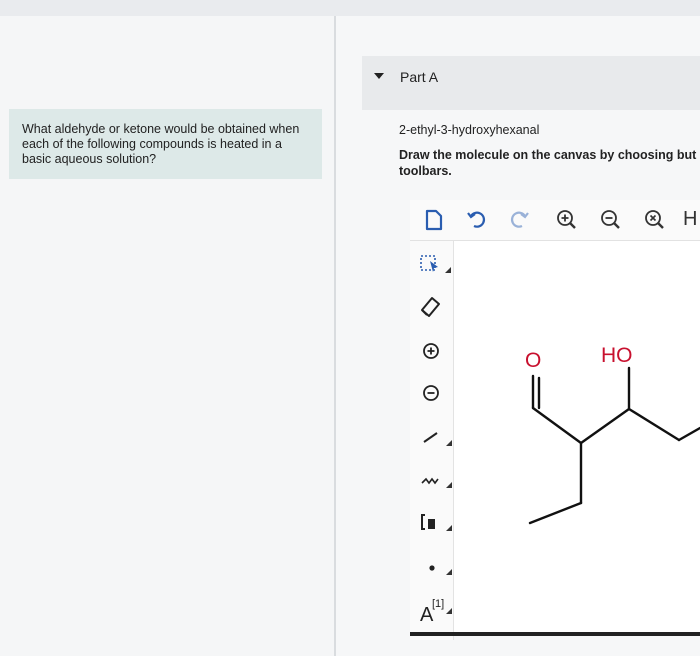 The image size is (700, 656). What do you see at coordinates (469, 130) in the screenshot?
I see `compound-name: 2-ethyl-3-hydroxyhexanal` at bounding box center [469, 130].